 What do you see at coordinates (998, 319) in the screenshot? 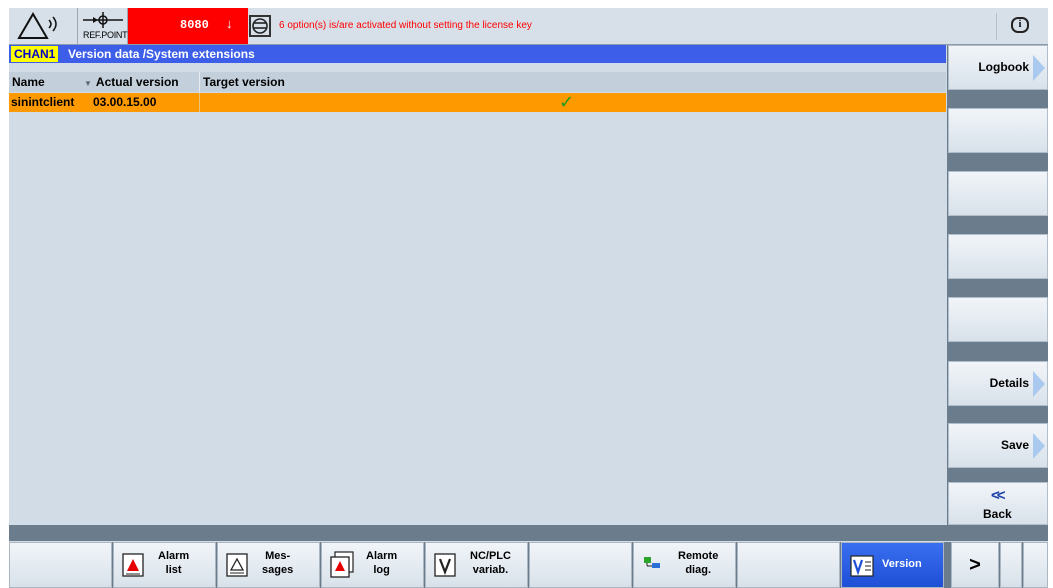
I see `softkey-v5` at bounding box center [998, 319].